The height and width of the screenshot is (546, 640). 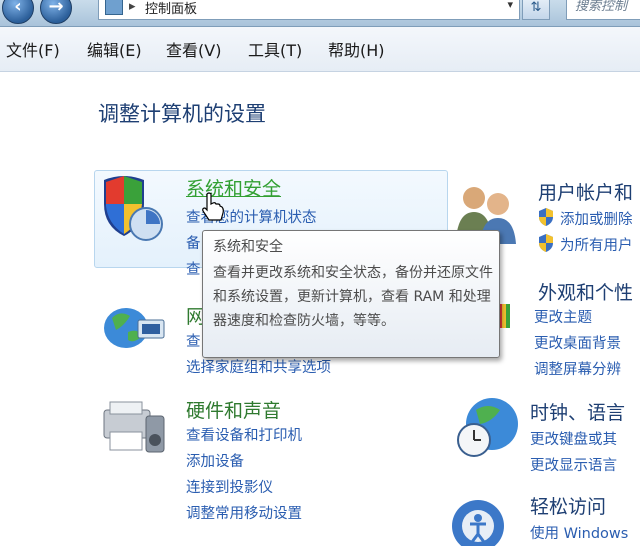 I want to click on link-all-users: 为所有用户, so click(x=596, y=244).